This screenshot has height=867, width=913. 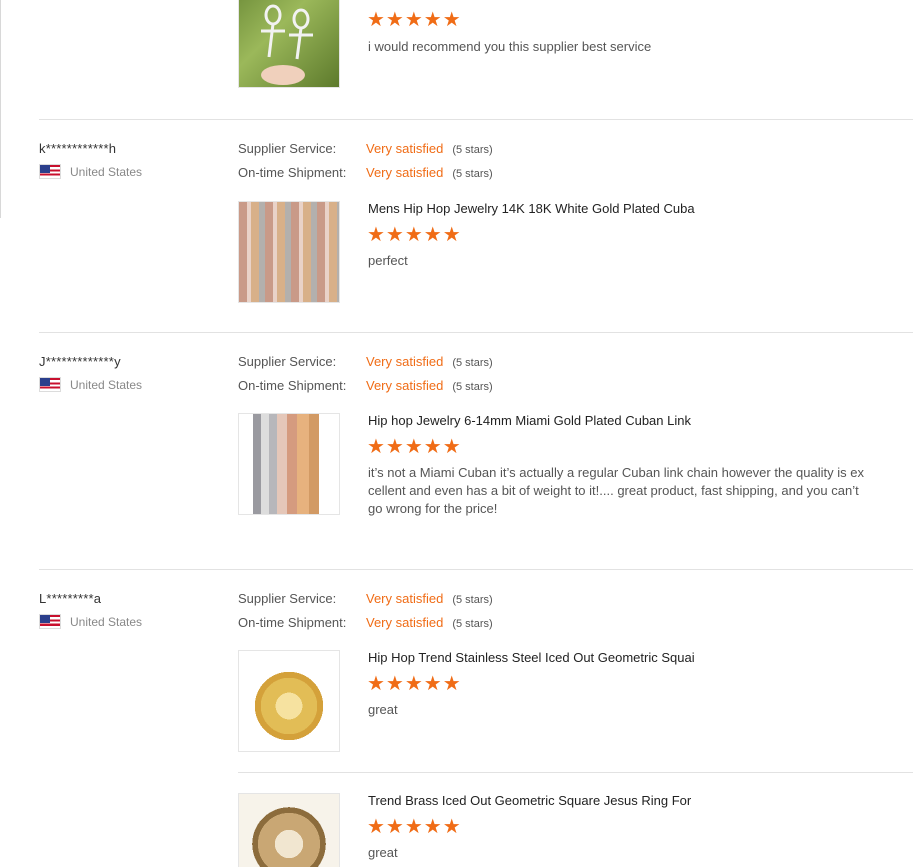 I want to click on buyer-name: k************h, so click(x=78, y=148).